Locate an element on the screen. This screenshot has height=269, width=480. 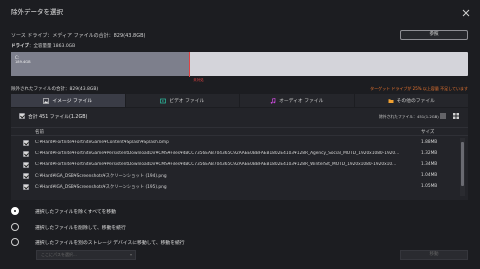
column-size: サイズ is located at coordinates (427, 132).